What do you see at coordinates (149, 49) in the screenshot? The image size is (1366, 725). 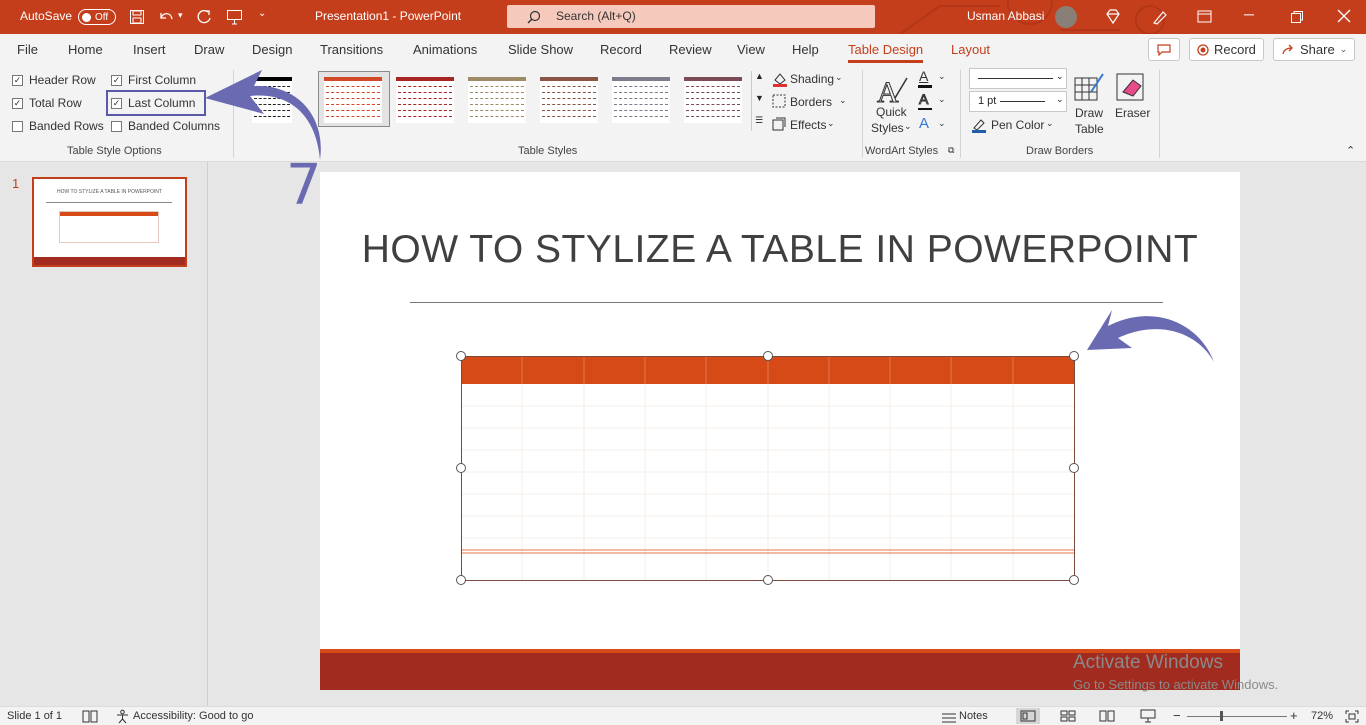 I see `tab-insert: Insert` at bounding box center [149, 49].